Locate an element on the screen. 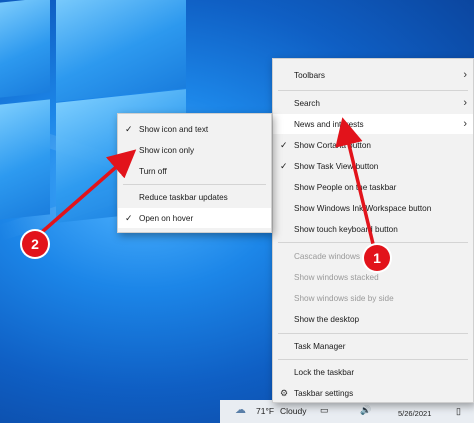 This screenshot has width=474, height=423. cloud-icon: ☁ is located at coordinates (240, 410).